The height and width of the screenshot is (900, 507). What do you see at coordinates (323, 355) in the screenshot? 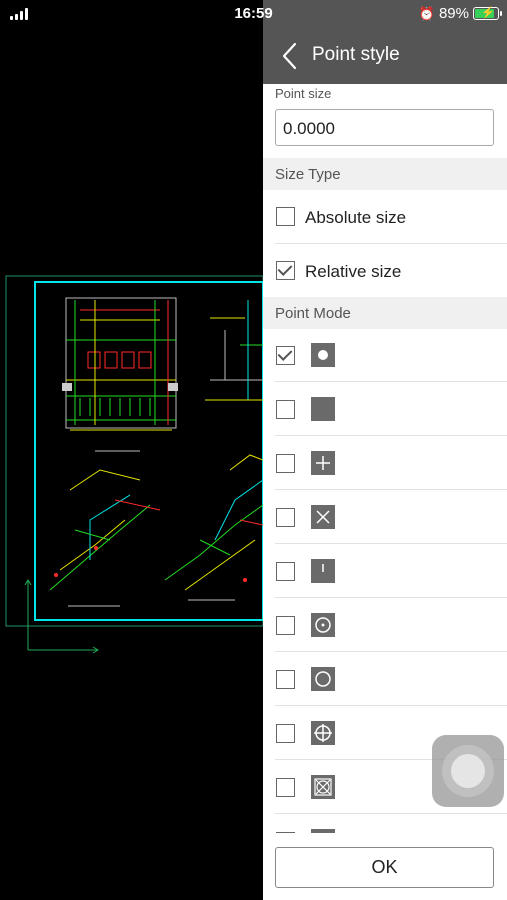
I see `filled-dot-icon` at bounding box center [323, 355].